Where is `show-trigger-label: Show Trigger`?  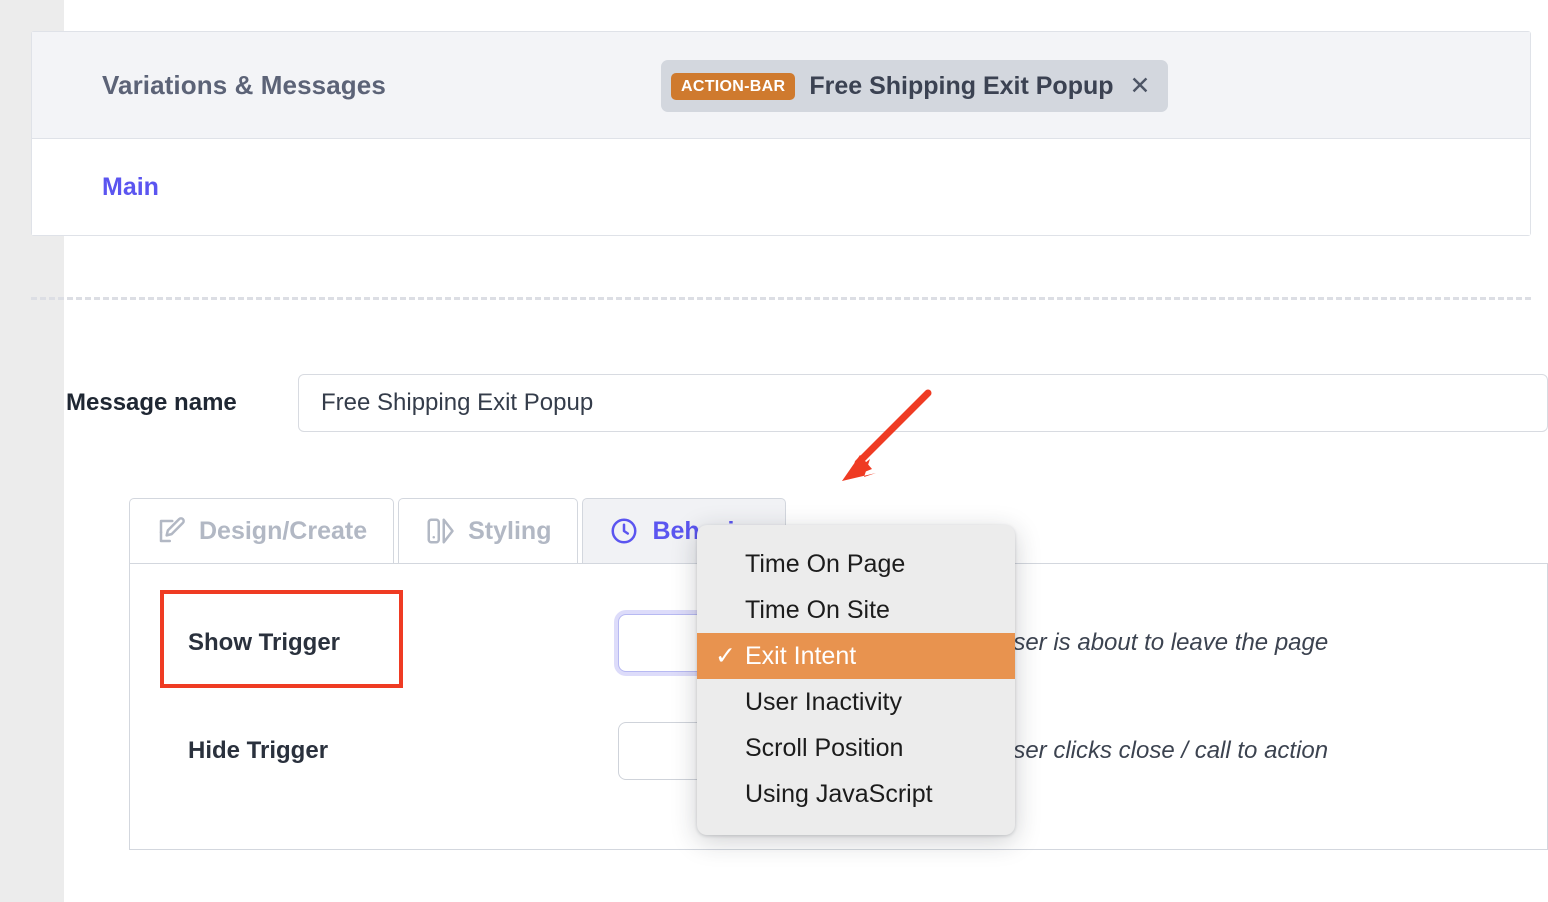 show-trigger-label: Show Trigger is located at coordinates (264, 642).